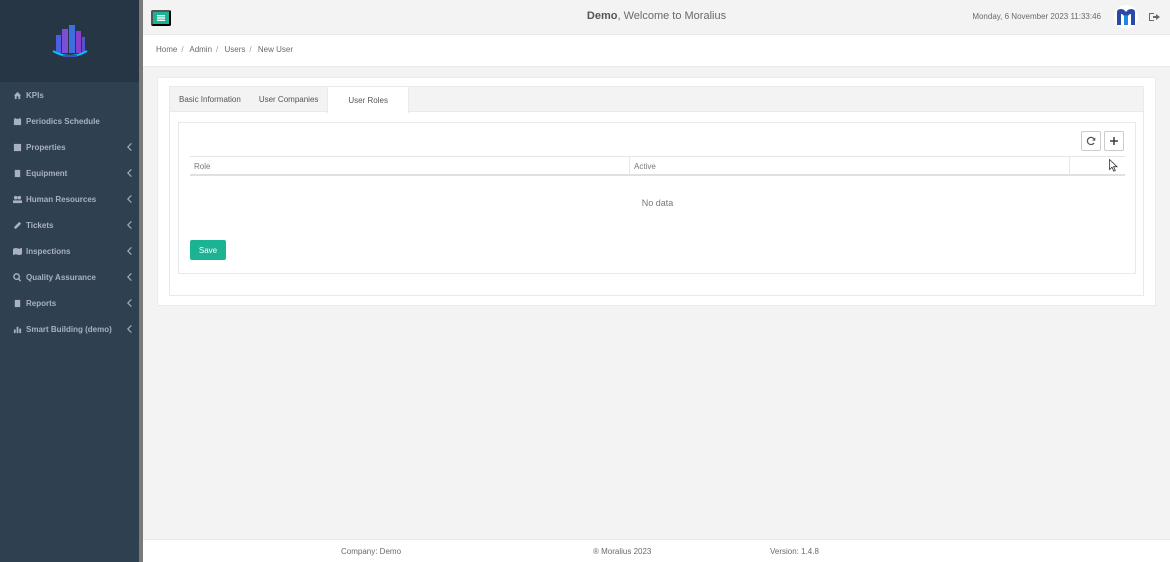  I want to click on save-button: Save, so click(208, 250).